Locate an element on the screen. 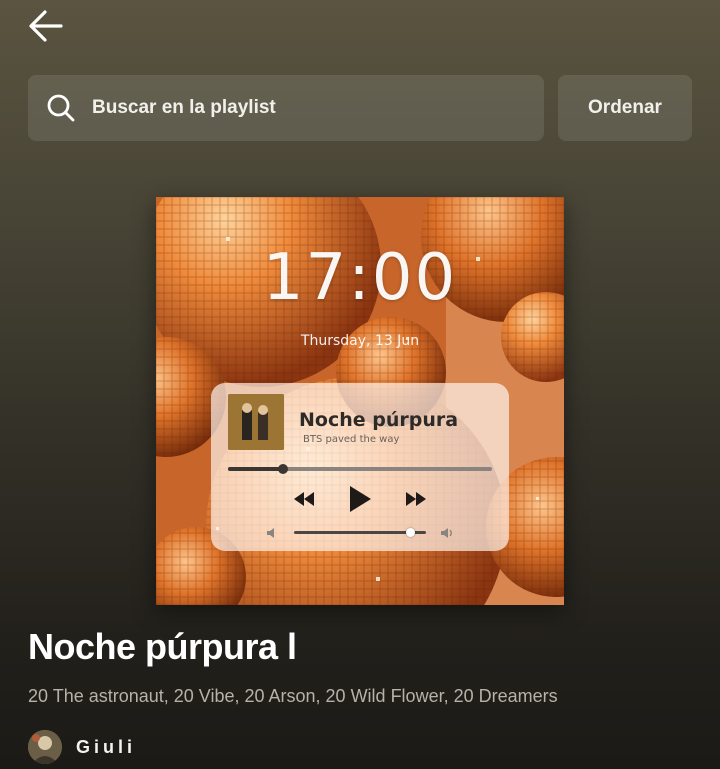 The height and width of the screenshot is (769, 720). track-title: Noche púrpura is located at coordinates (379, 420).